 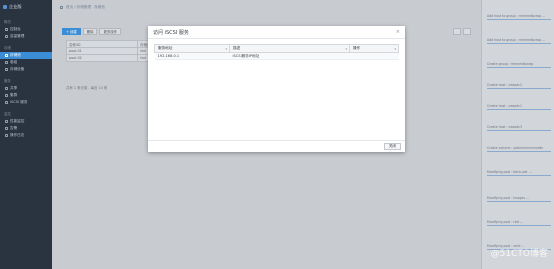 I want to click on column-header-address: 服务地址 ▾, so click(x=192, y=48).